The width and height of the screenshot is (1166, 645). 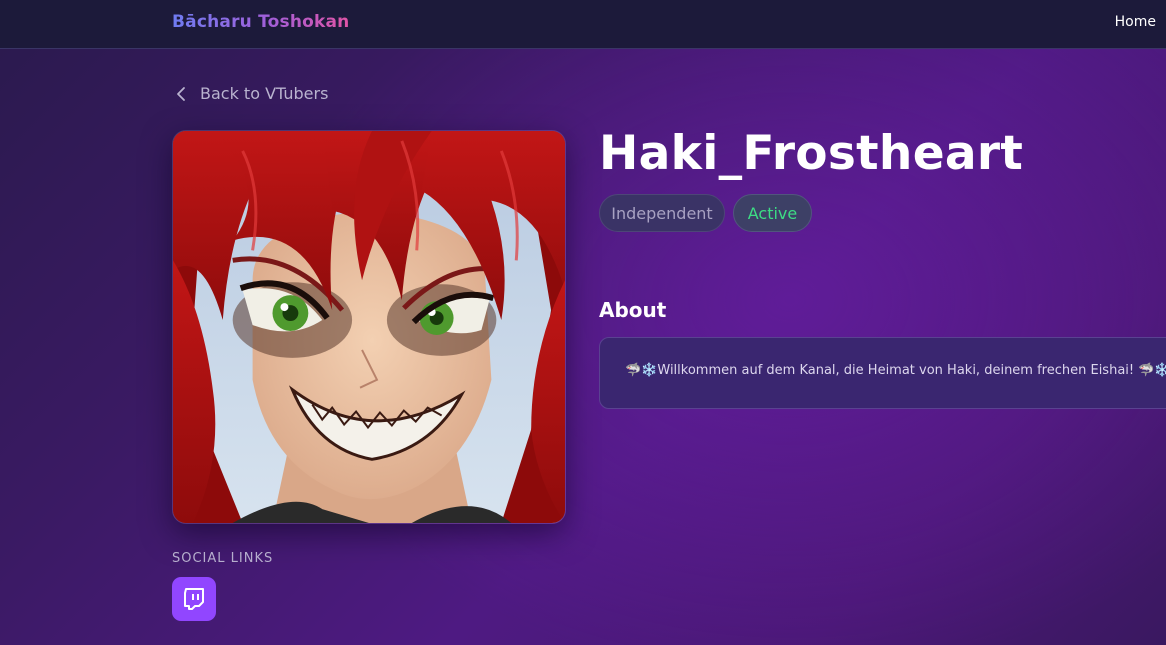 I want to click on about-heading: About, so click(x=633, y=310).